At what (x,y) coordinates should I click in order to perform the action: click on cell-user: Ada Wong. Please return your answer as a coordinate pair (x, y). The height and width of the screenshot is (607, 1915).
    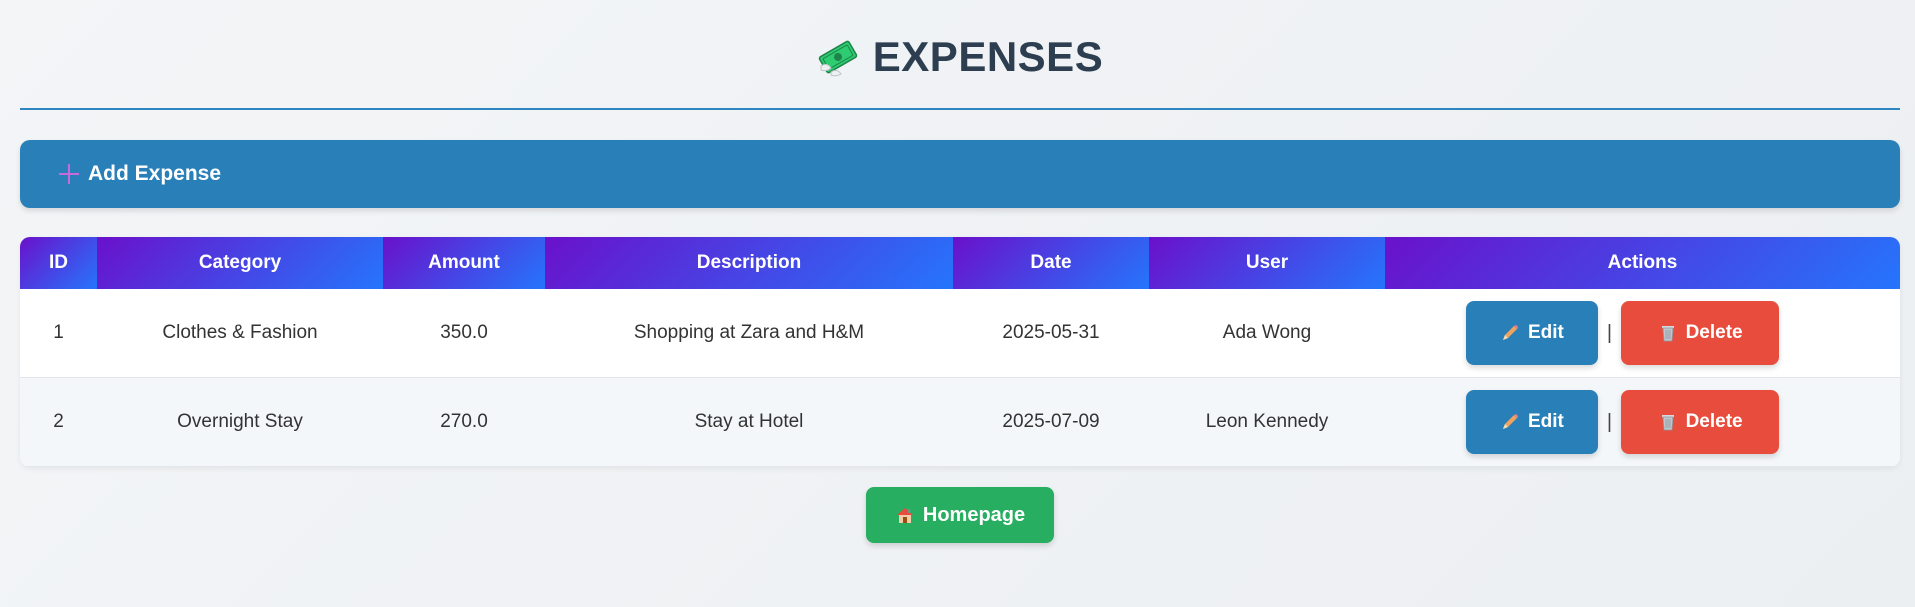
    Looking at the image, I should click on (1267, 333).